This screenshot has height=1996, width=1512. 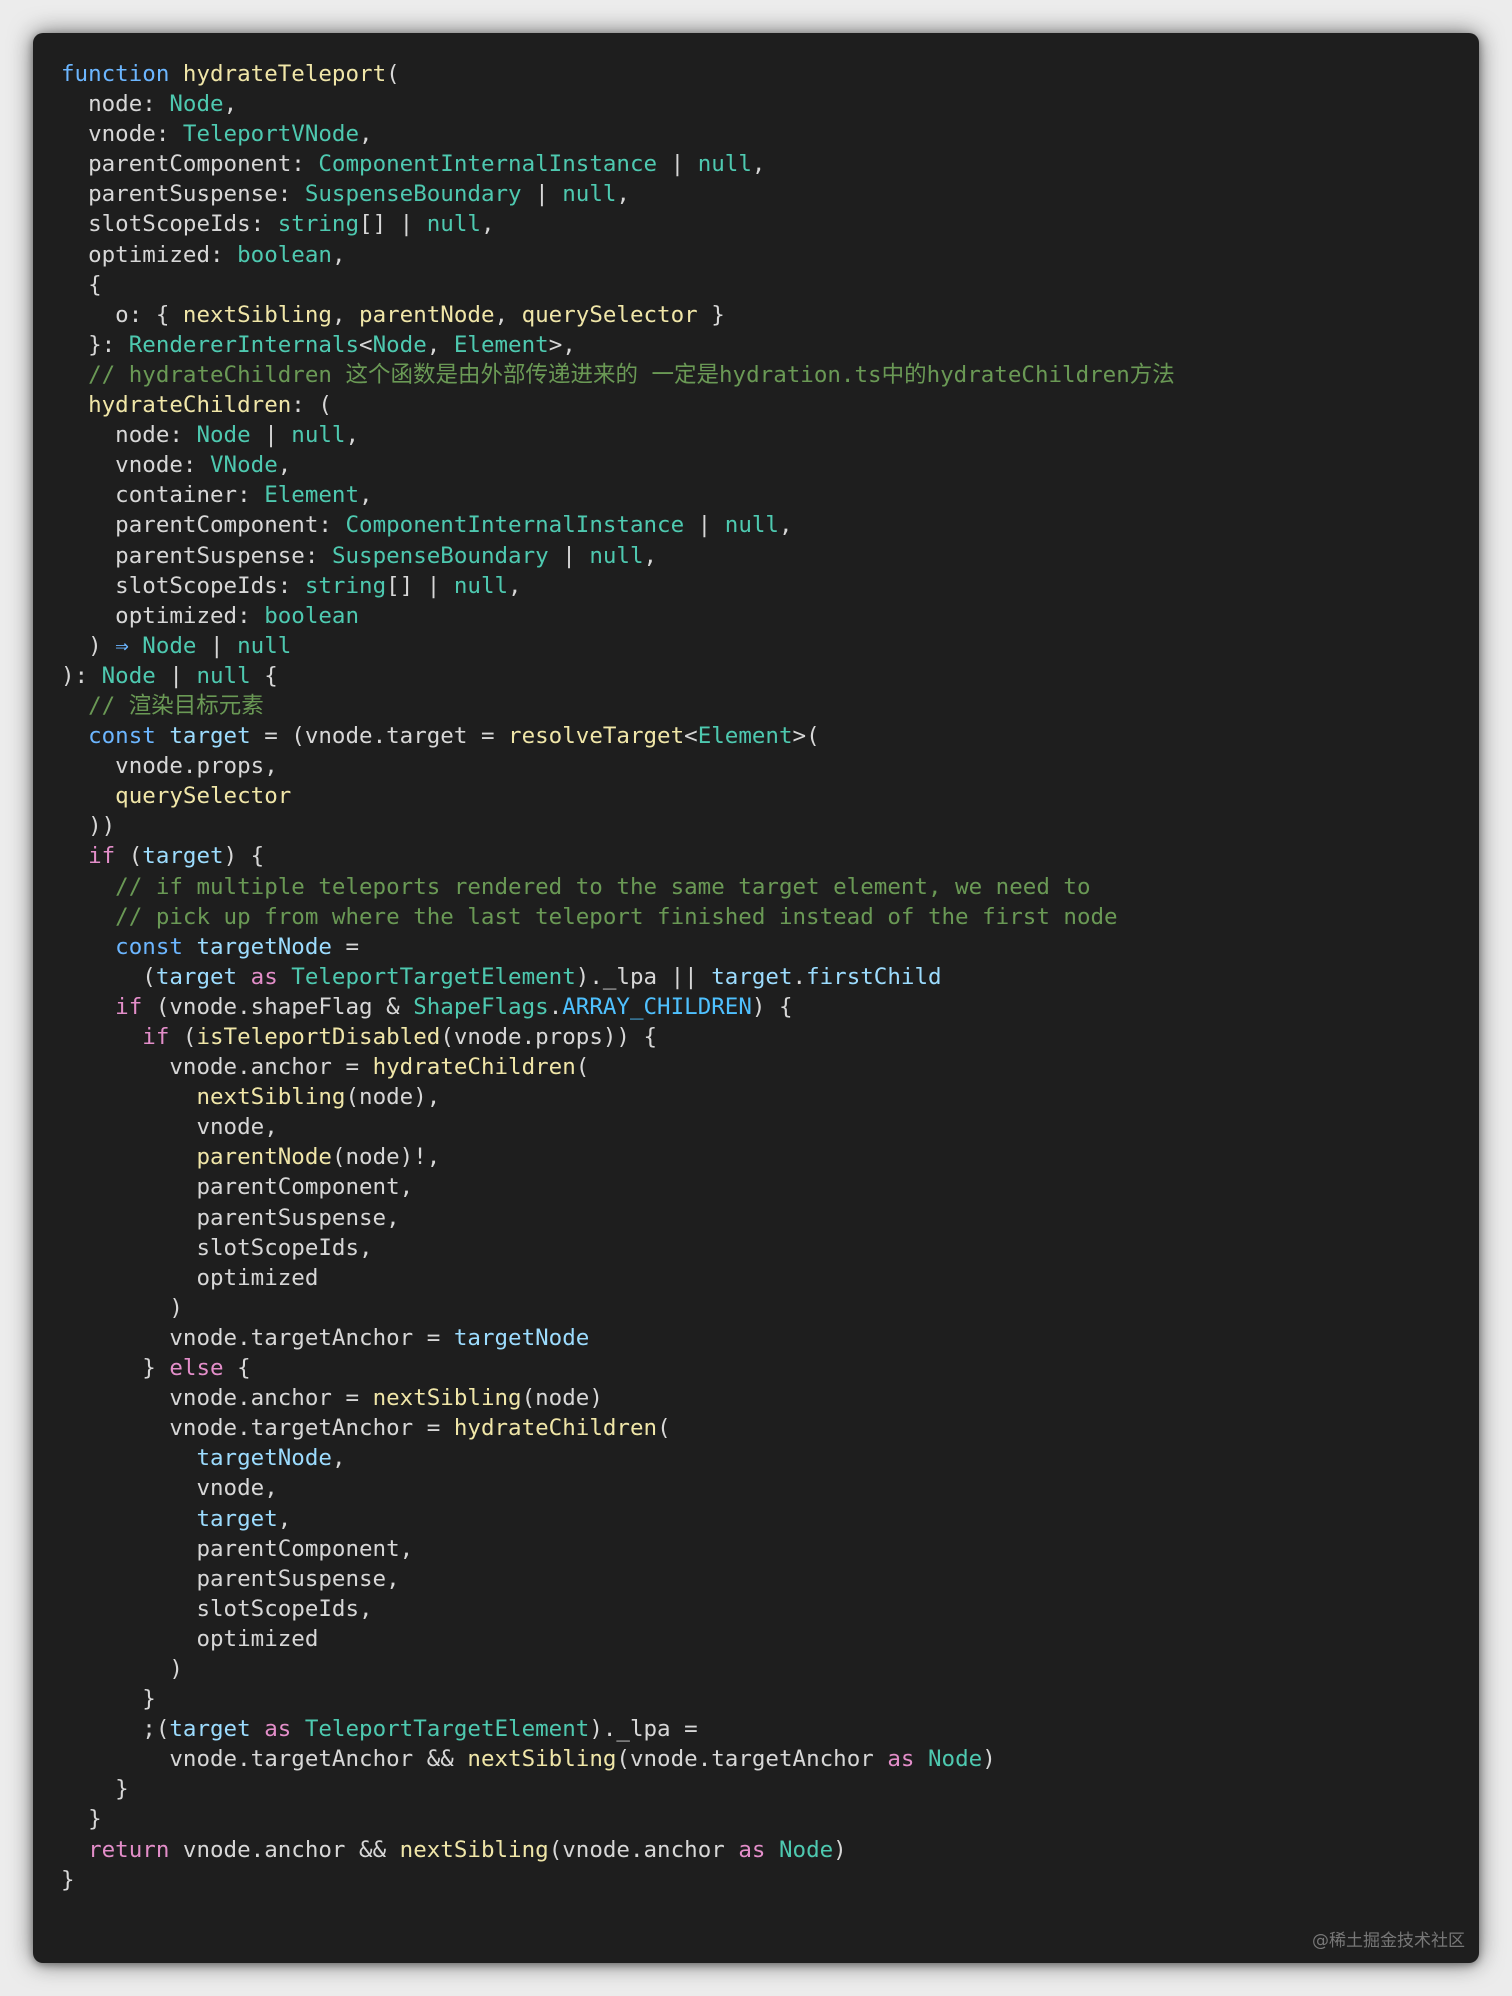 I want to click on code-token: &, so click(x=393, y=1006).